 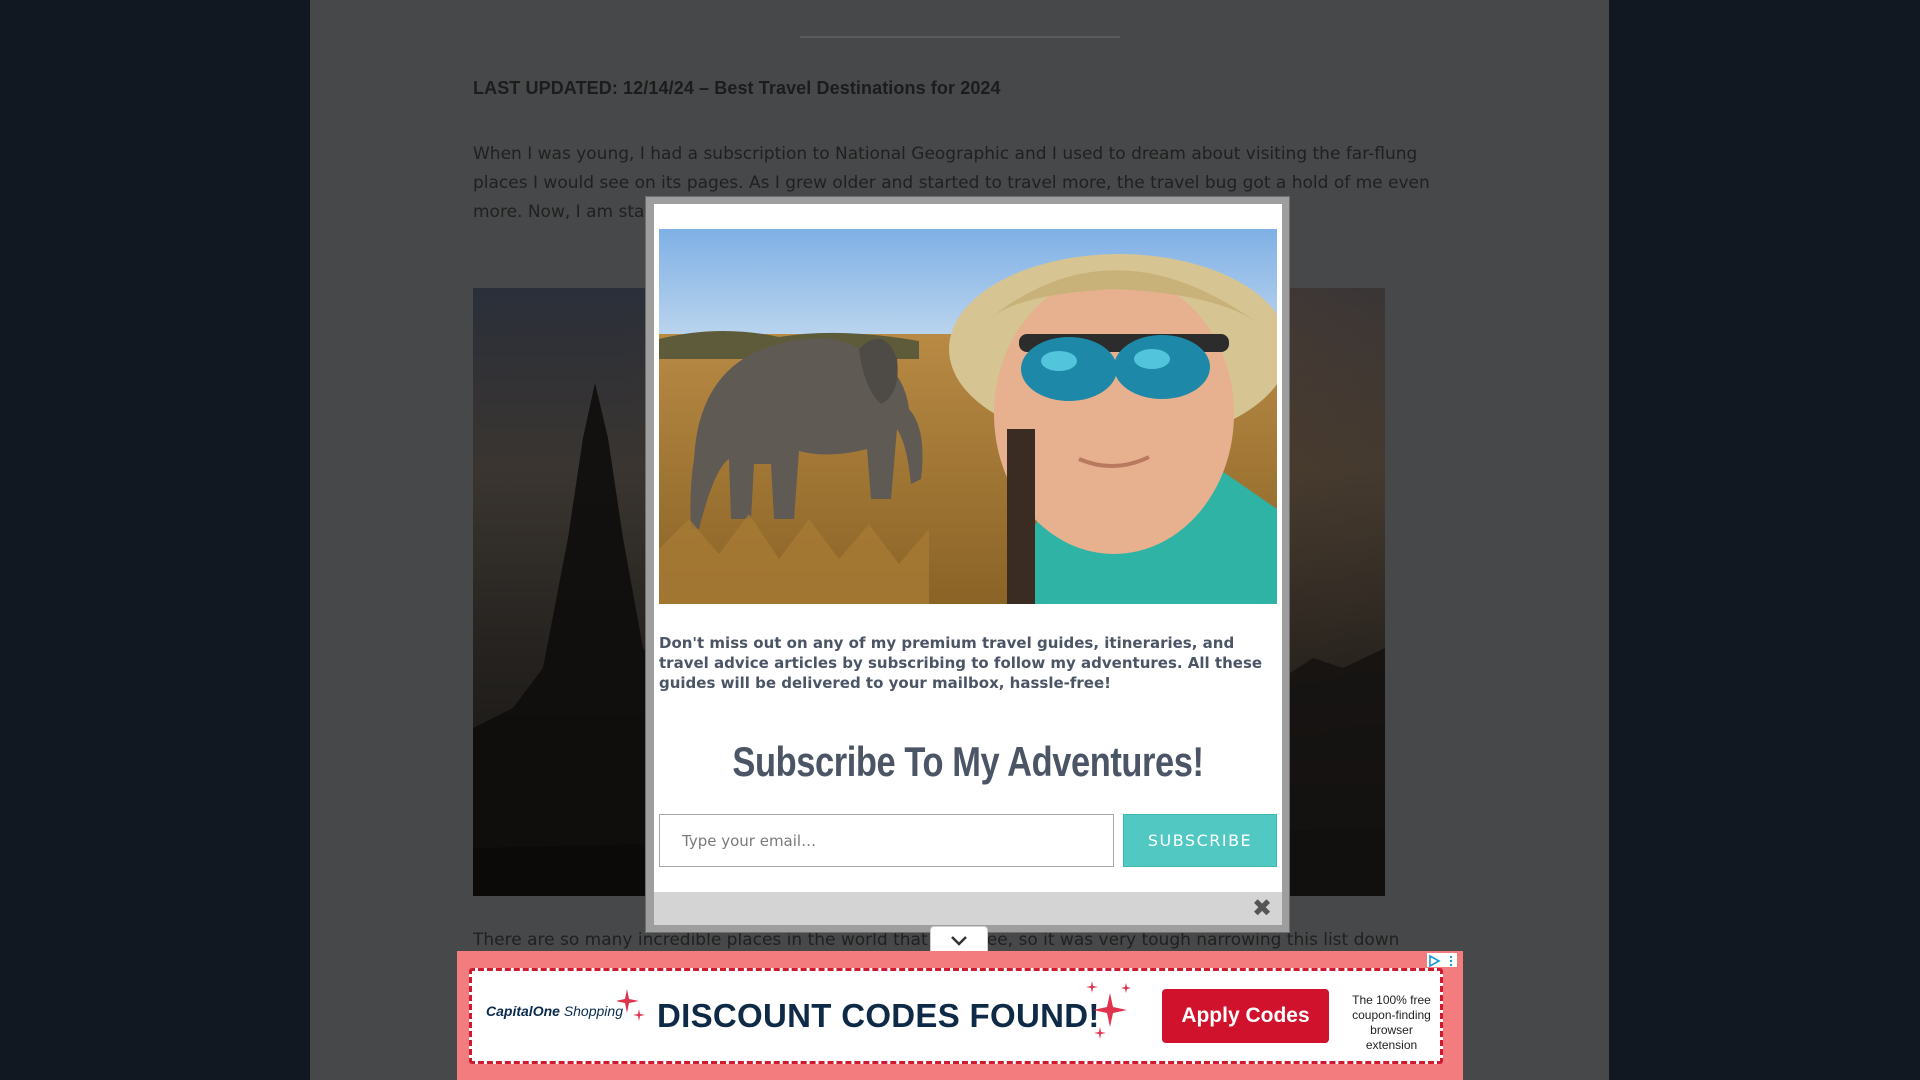 What do you see at coordinates (878, 1015) in the screenshot?
I see `ad-headline: DISCOUNT CODES FOUND!` at bounding box center [878, 1015].